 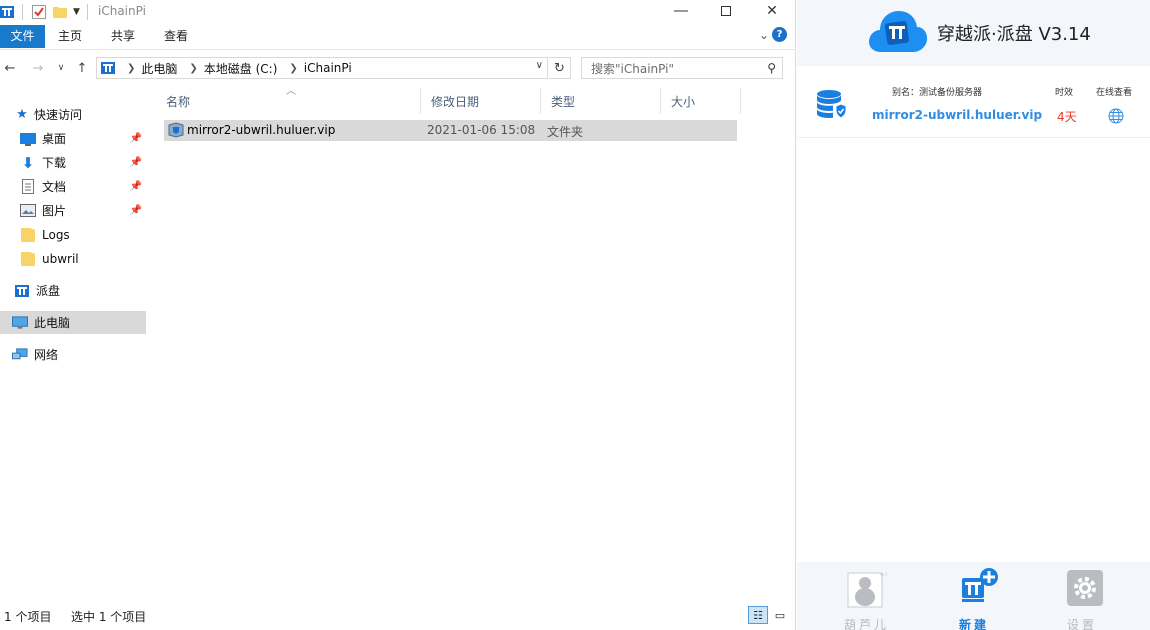 What do you see at coordinates (28, 187) in the screenshot?
I see `document-icon` at bounding box center [28, 187].